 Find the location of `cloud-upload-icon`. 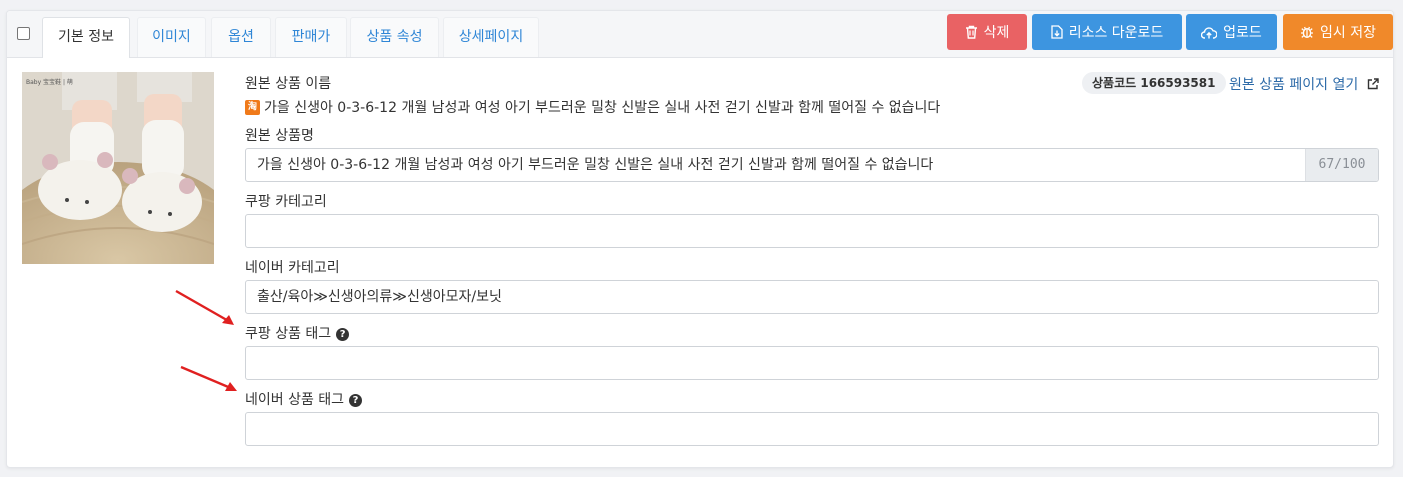

cloud-upload-icon is located at coordinates (1209, 32).